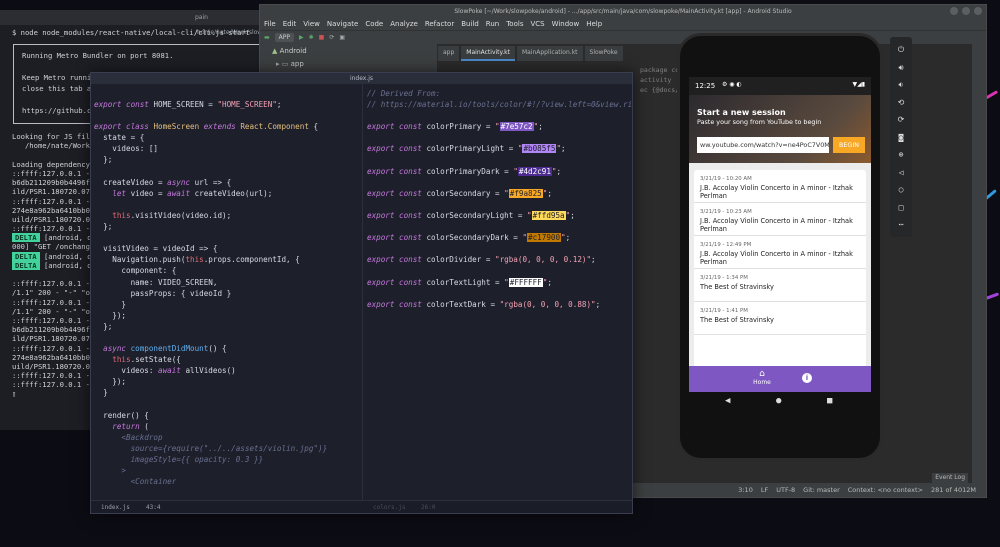  I want to click on menu-item-tools: Tools, so click(514, 24).